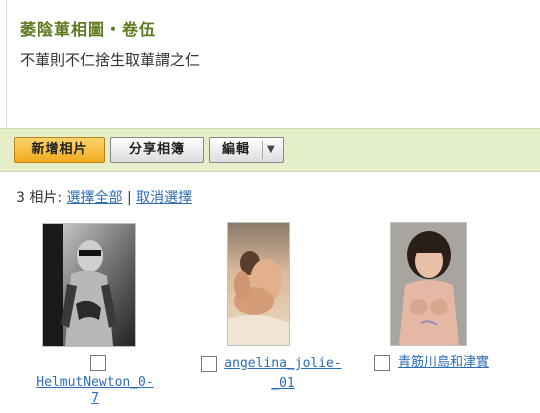  What do you see at coordinates (95, 382) in the screenshot?
I see `photo-1-caption-line1: HelmutNewton_0-` at bounding box center [95, 382].